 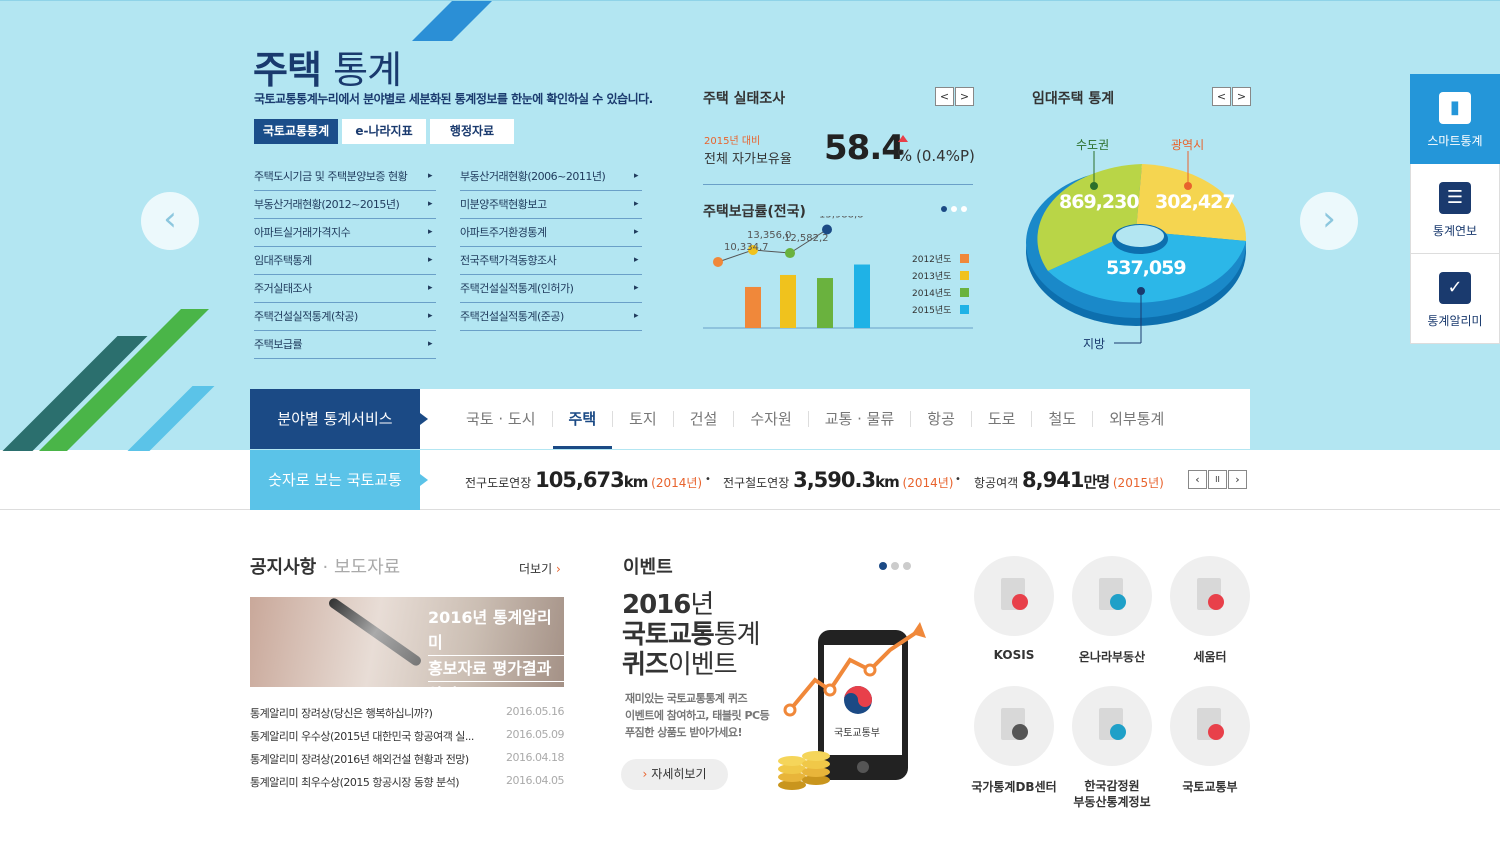 What do you see at coordinates (551, 233) in the screenshot?
I see `link-item: 아파트주거환경통계` at bounding box center [551, 233].